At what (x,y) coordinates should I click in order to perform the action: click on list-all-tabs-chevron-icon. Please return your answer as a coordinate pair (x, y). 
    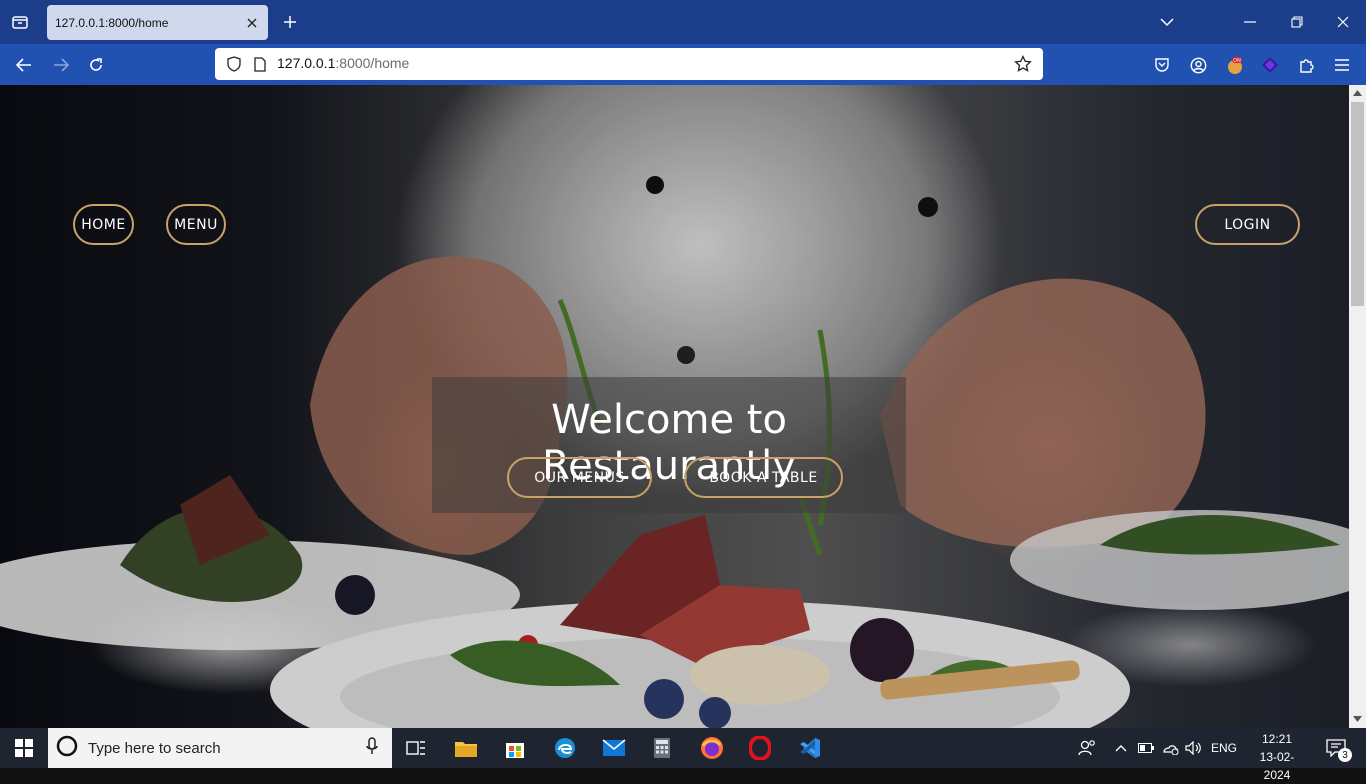
    Looking at the image, I should click on (1167, 22).